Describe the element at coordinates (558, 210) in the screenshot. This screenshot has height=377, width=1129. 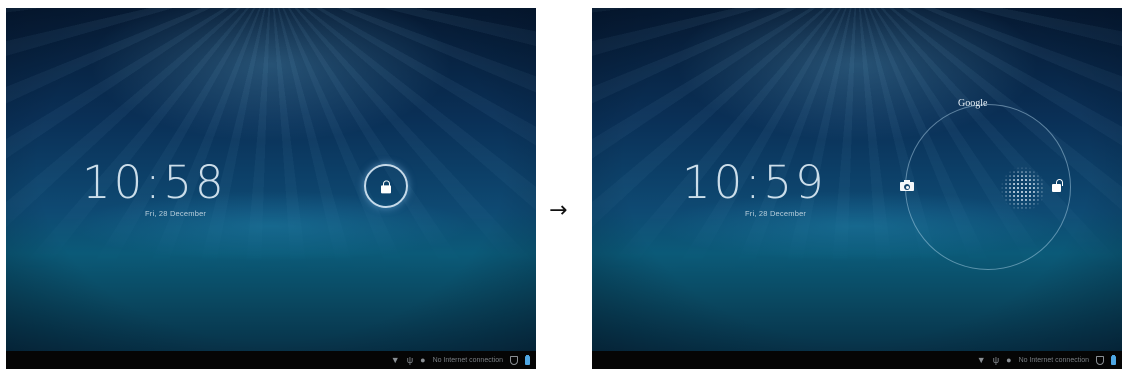
I see `transition-arrow: →` at that location.